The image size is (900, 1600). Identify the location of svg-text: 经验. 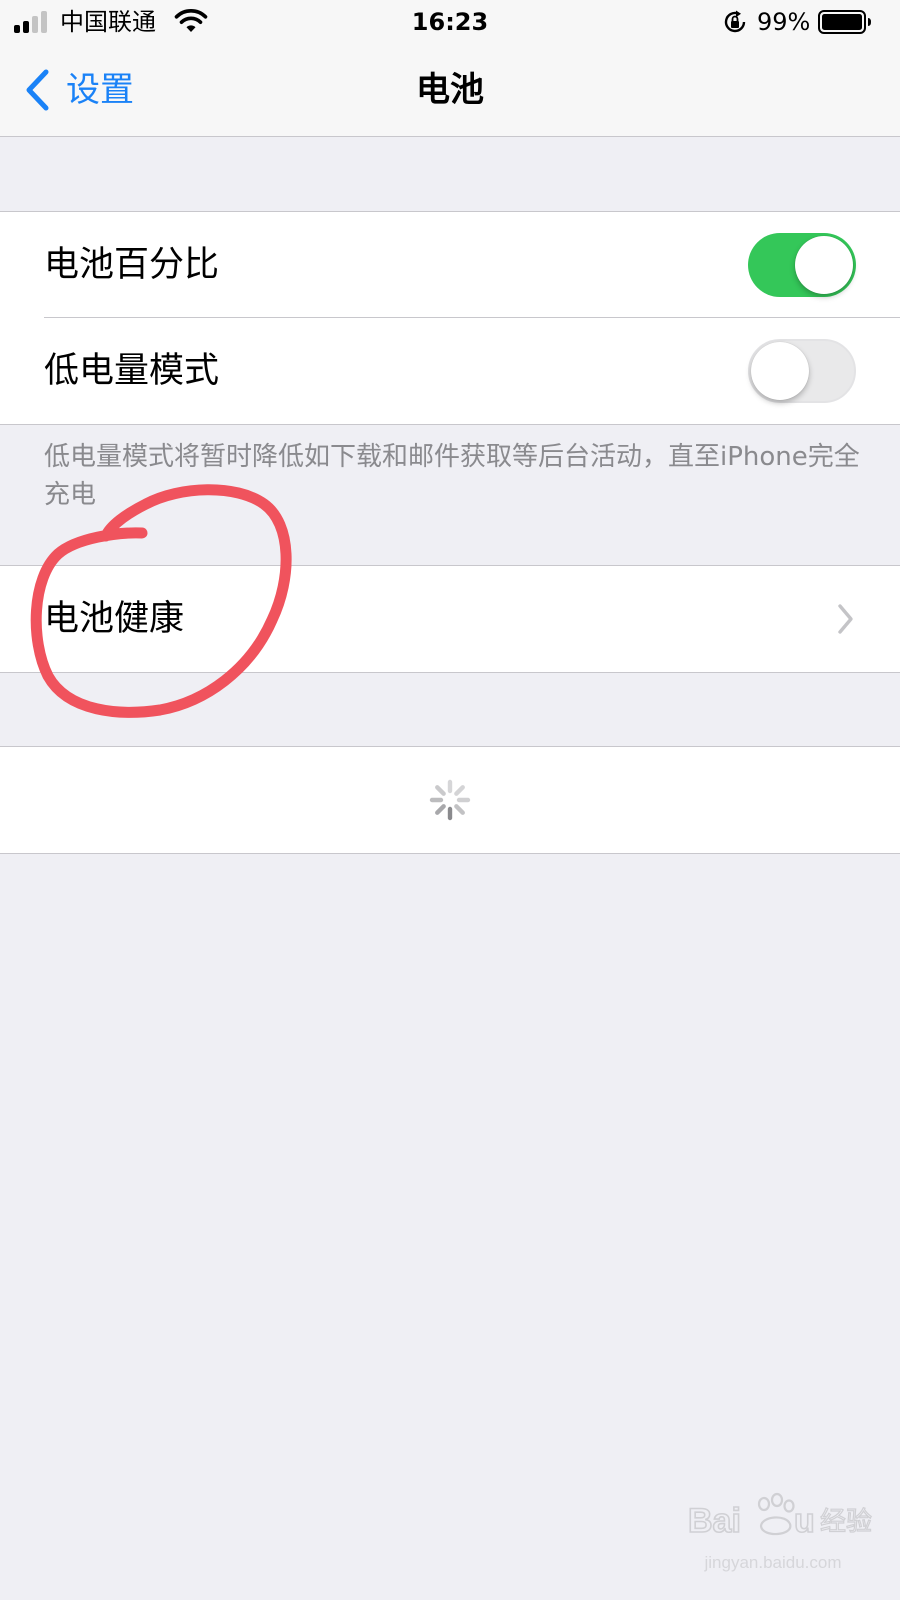
(846, 1522).